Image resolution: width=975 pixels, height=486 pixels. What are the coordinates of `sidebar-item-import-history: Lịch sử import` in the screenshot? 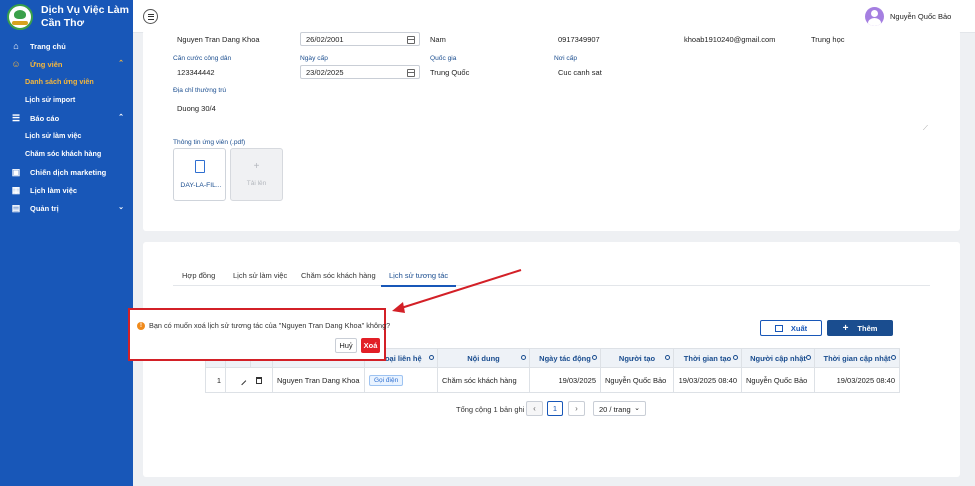 It's located at (66, 100).